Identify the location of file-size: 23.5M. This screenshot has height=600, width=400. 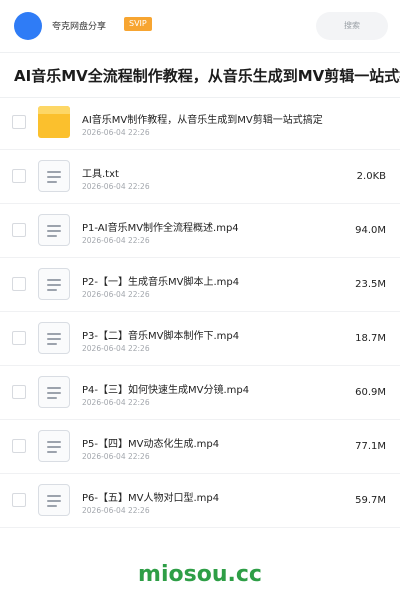
(370, 284).